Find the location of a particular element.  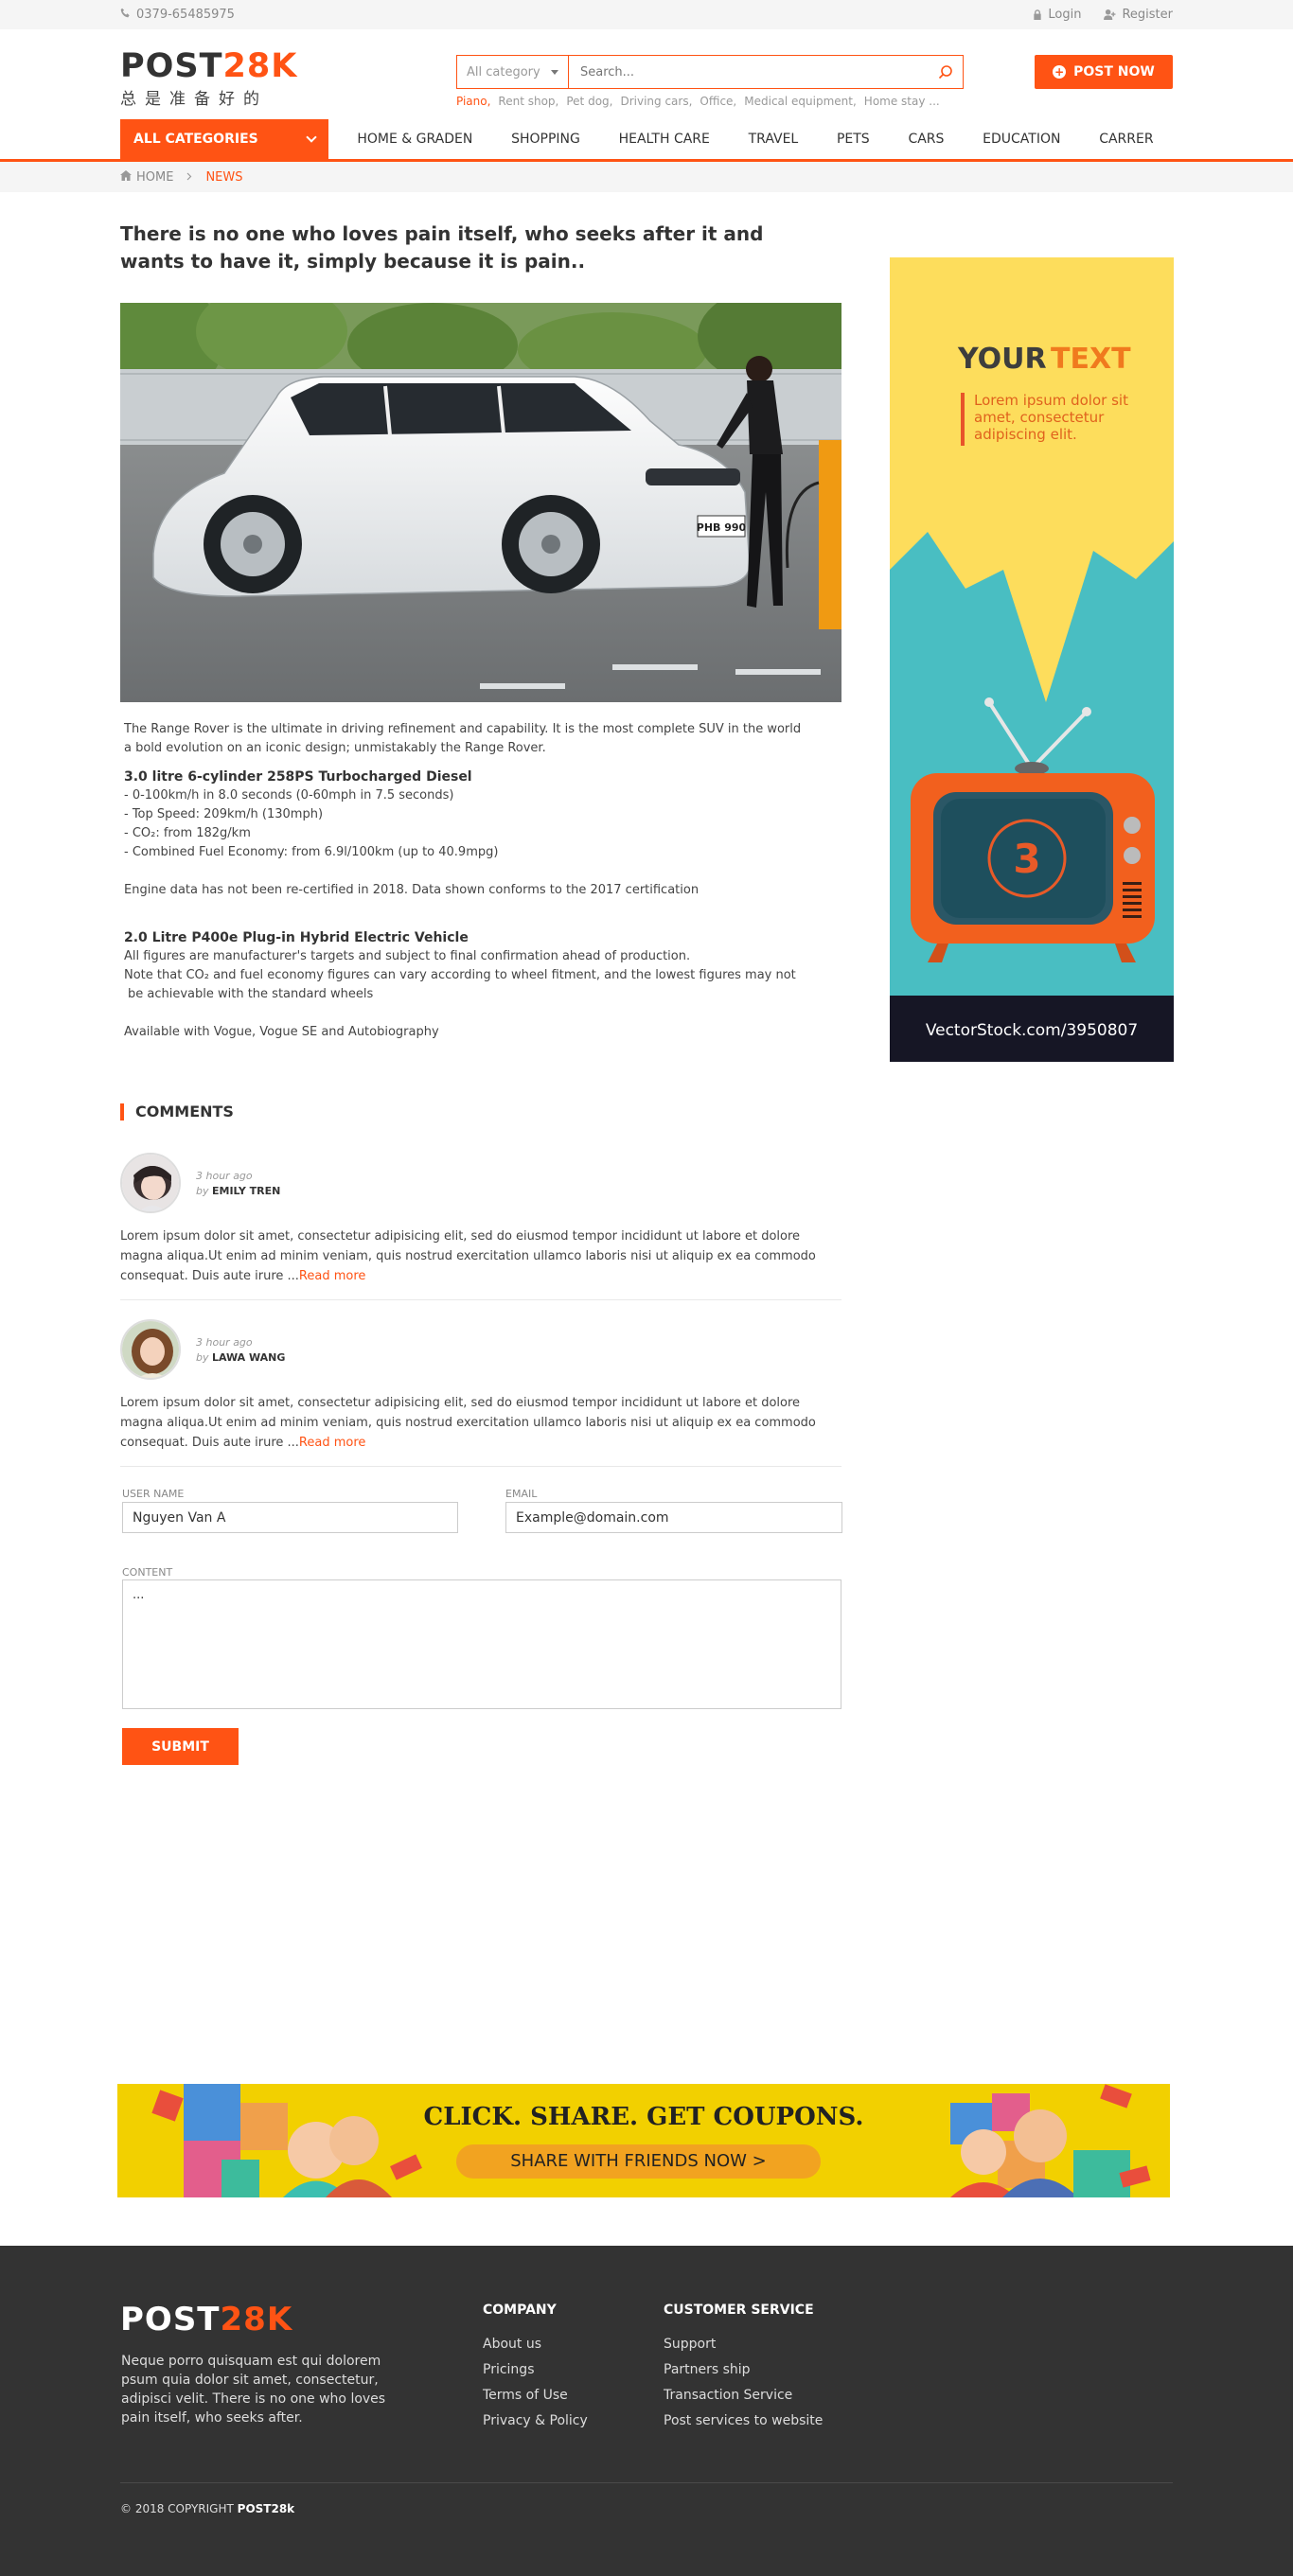

username-label: USER NAME is located at coordinates (153, 1494).